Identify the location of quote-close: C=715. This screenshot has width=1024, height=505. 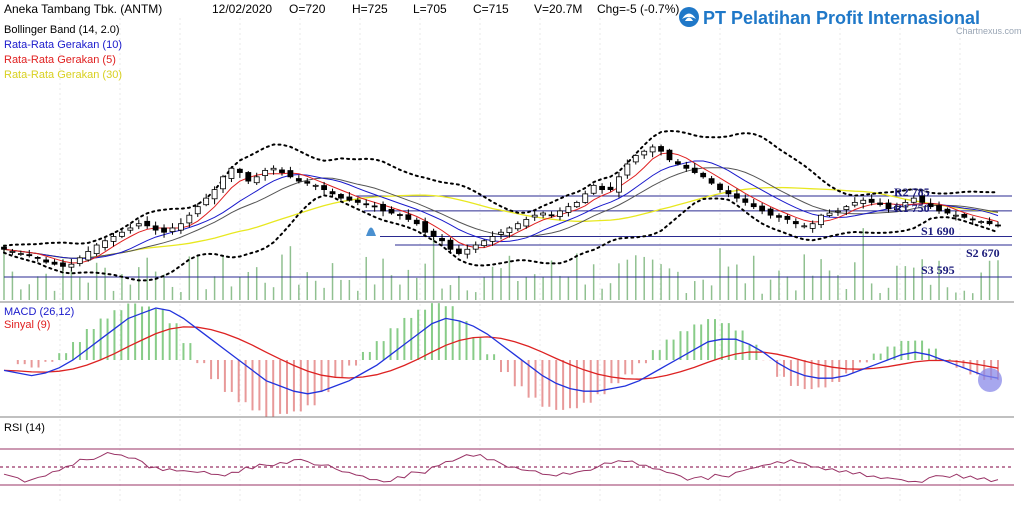
(491, 9).